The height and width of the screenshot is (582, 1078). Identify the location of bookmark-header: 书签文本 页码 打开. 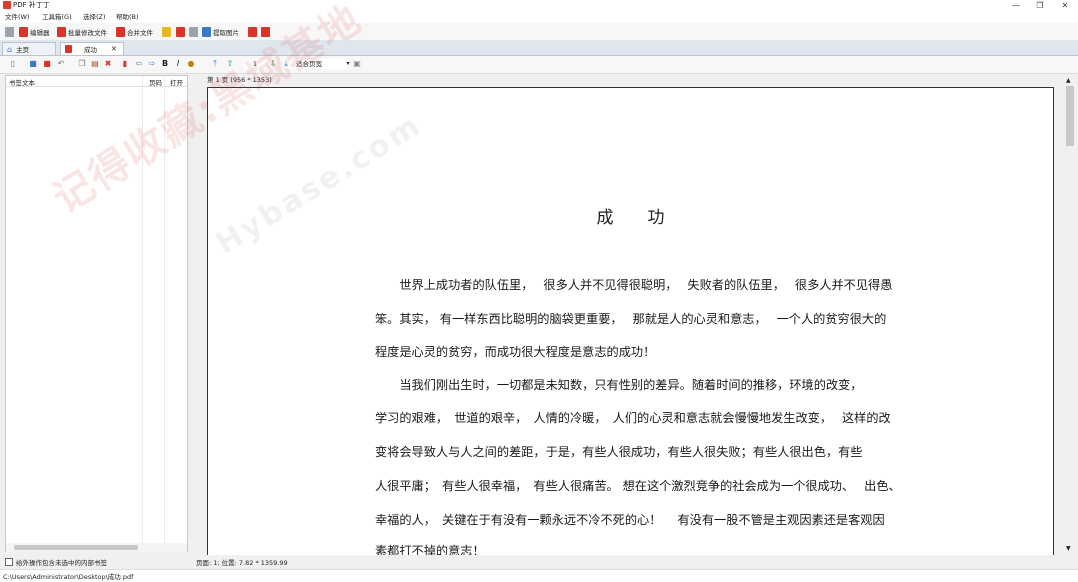
(96, 81).